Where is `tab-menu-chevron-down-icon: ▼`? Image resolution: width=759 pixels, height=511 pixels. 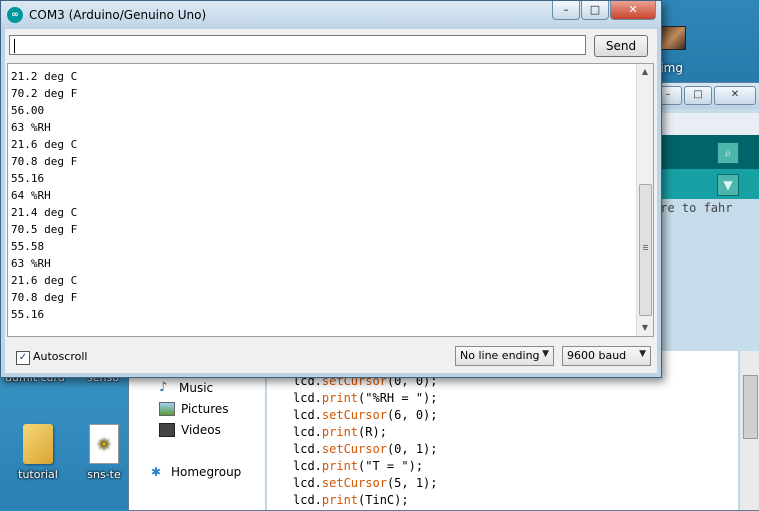 tab-menu-chevron-down-icon: ▼ is located at coordinates (728, 185).